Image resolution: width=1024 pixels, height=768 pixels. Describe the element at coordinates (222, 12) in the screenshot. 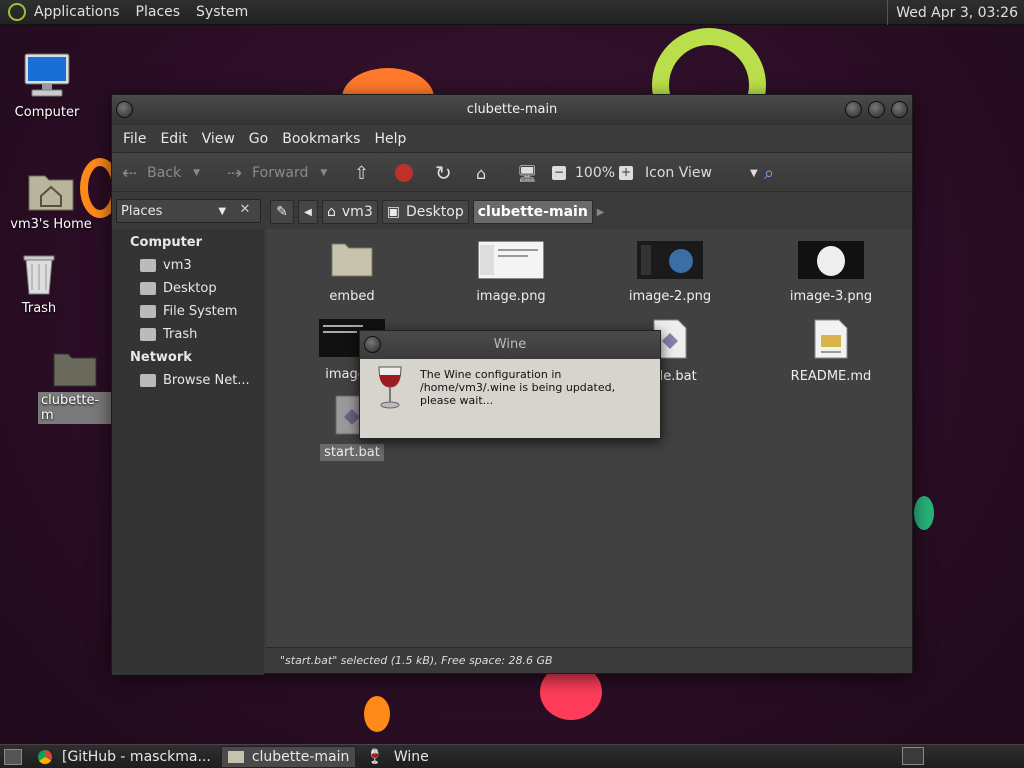

I see `system-menu: System` at that location.